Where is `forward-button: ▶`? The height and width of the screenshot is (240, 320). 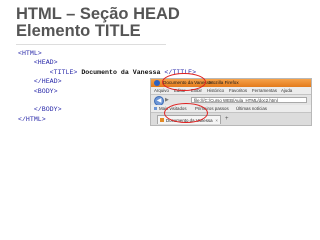
forward-button: ▶ is located at coordinates (167, 100).